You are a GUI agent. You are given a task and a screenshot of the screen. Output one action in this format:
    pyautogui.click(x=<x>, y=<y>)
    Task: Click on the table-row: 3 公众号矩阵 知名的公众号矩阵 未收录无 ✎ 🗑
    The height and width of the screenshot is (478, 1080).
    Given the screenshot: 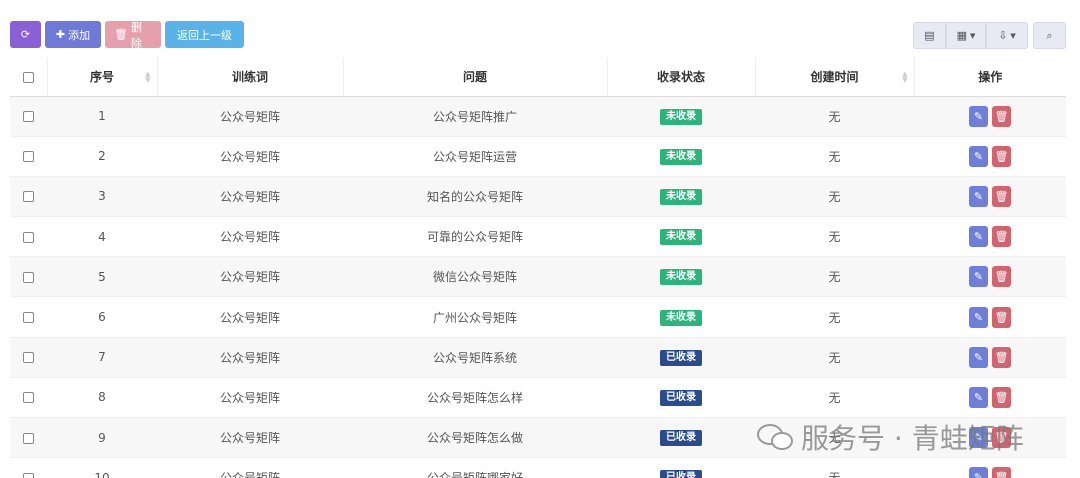 What is the action you would take?
    pyautogui.click(x=538, y=197)
    